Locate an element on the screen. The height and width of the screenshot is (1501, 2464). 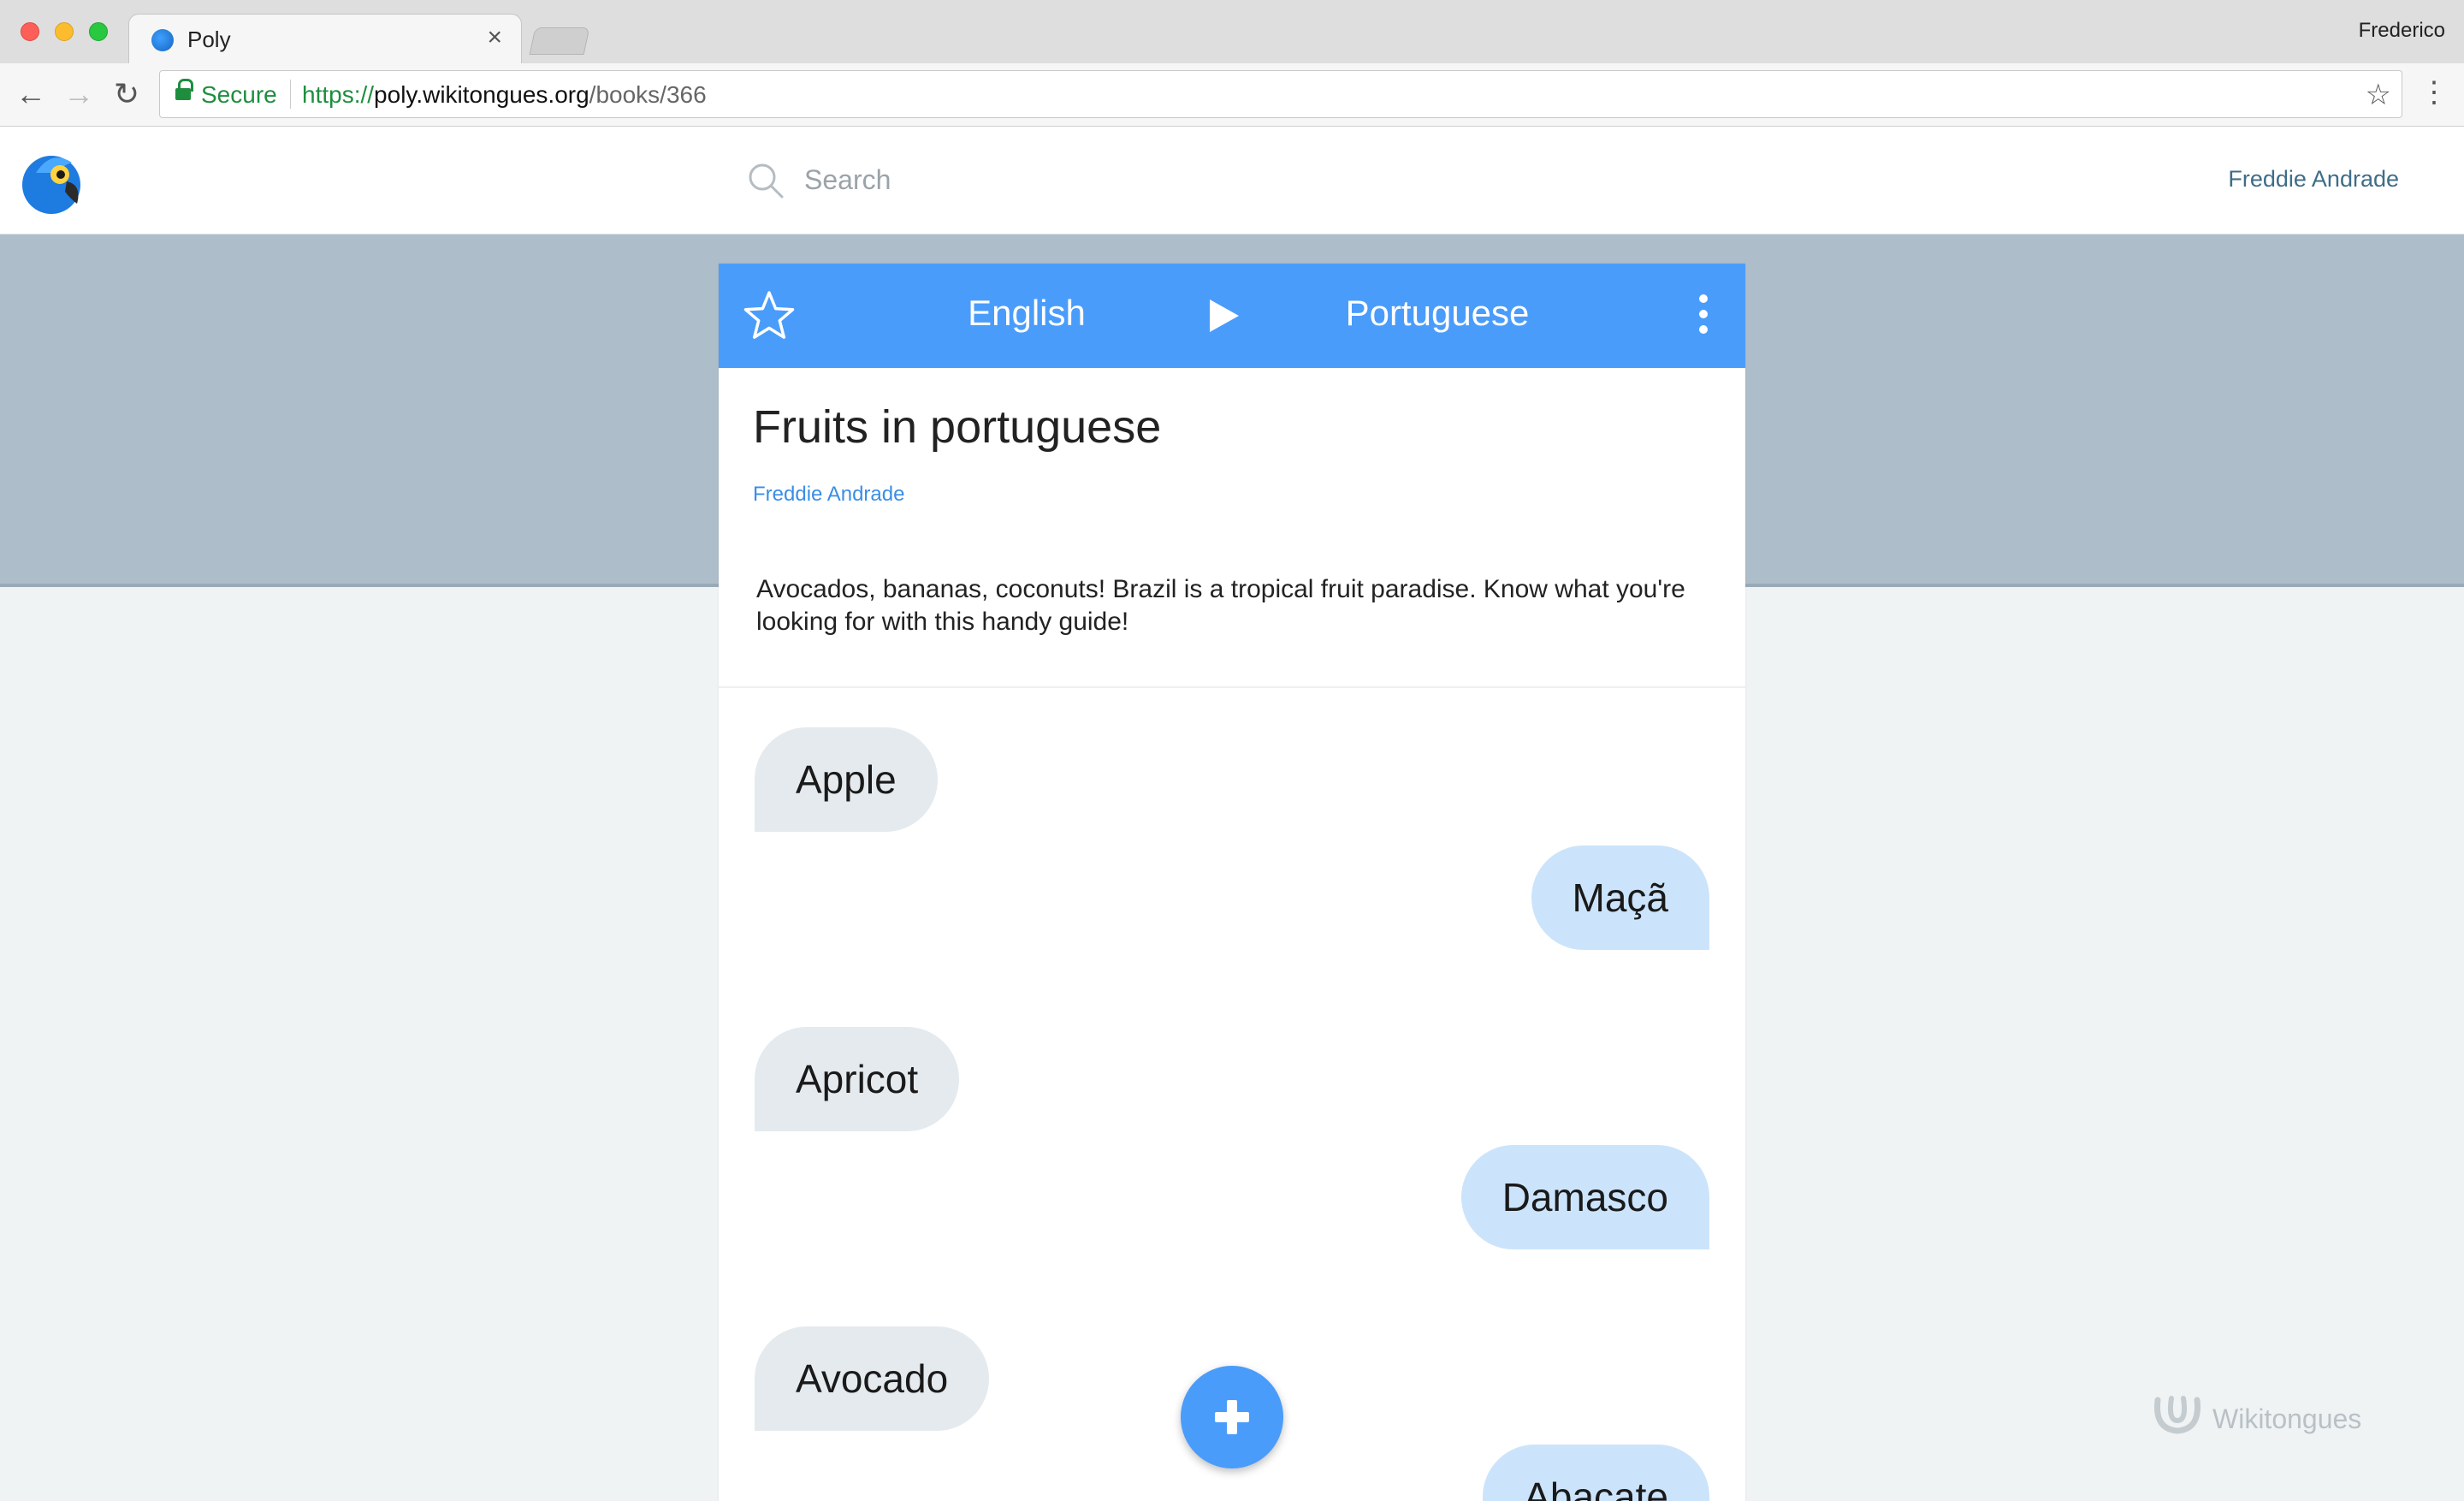
bookmark-star-icon: ☆ is located at coordinates (2378, 95).